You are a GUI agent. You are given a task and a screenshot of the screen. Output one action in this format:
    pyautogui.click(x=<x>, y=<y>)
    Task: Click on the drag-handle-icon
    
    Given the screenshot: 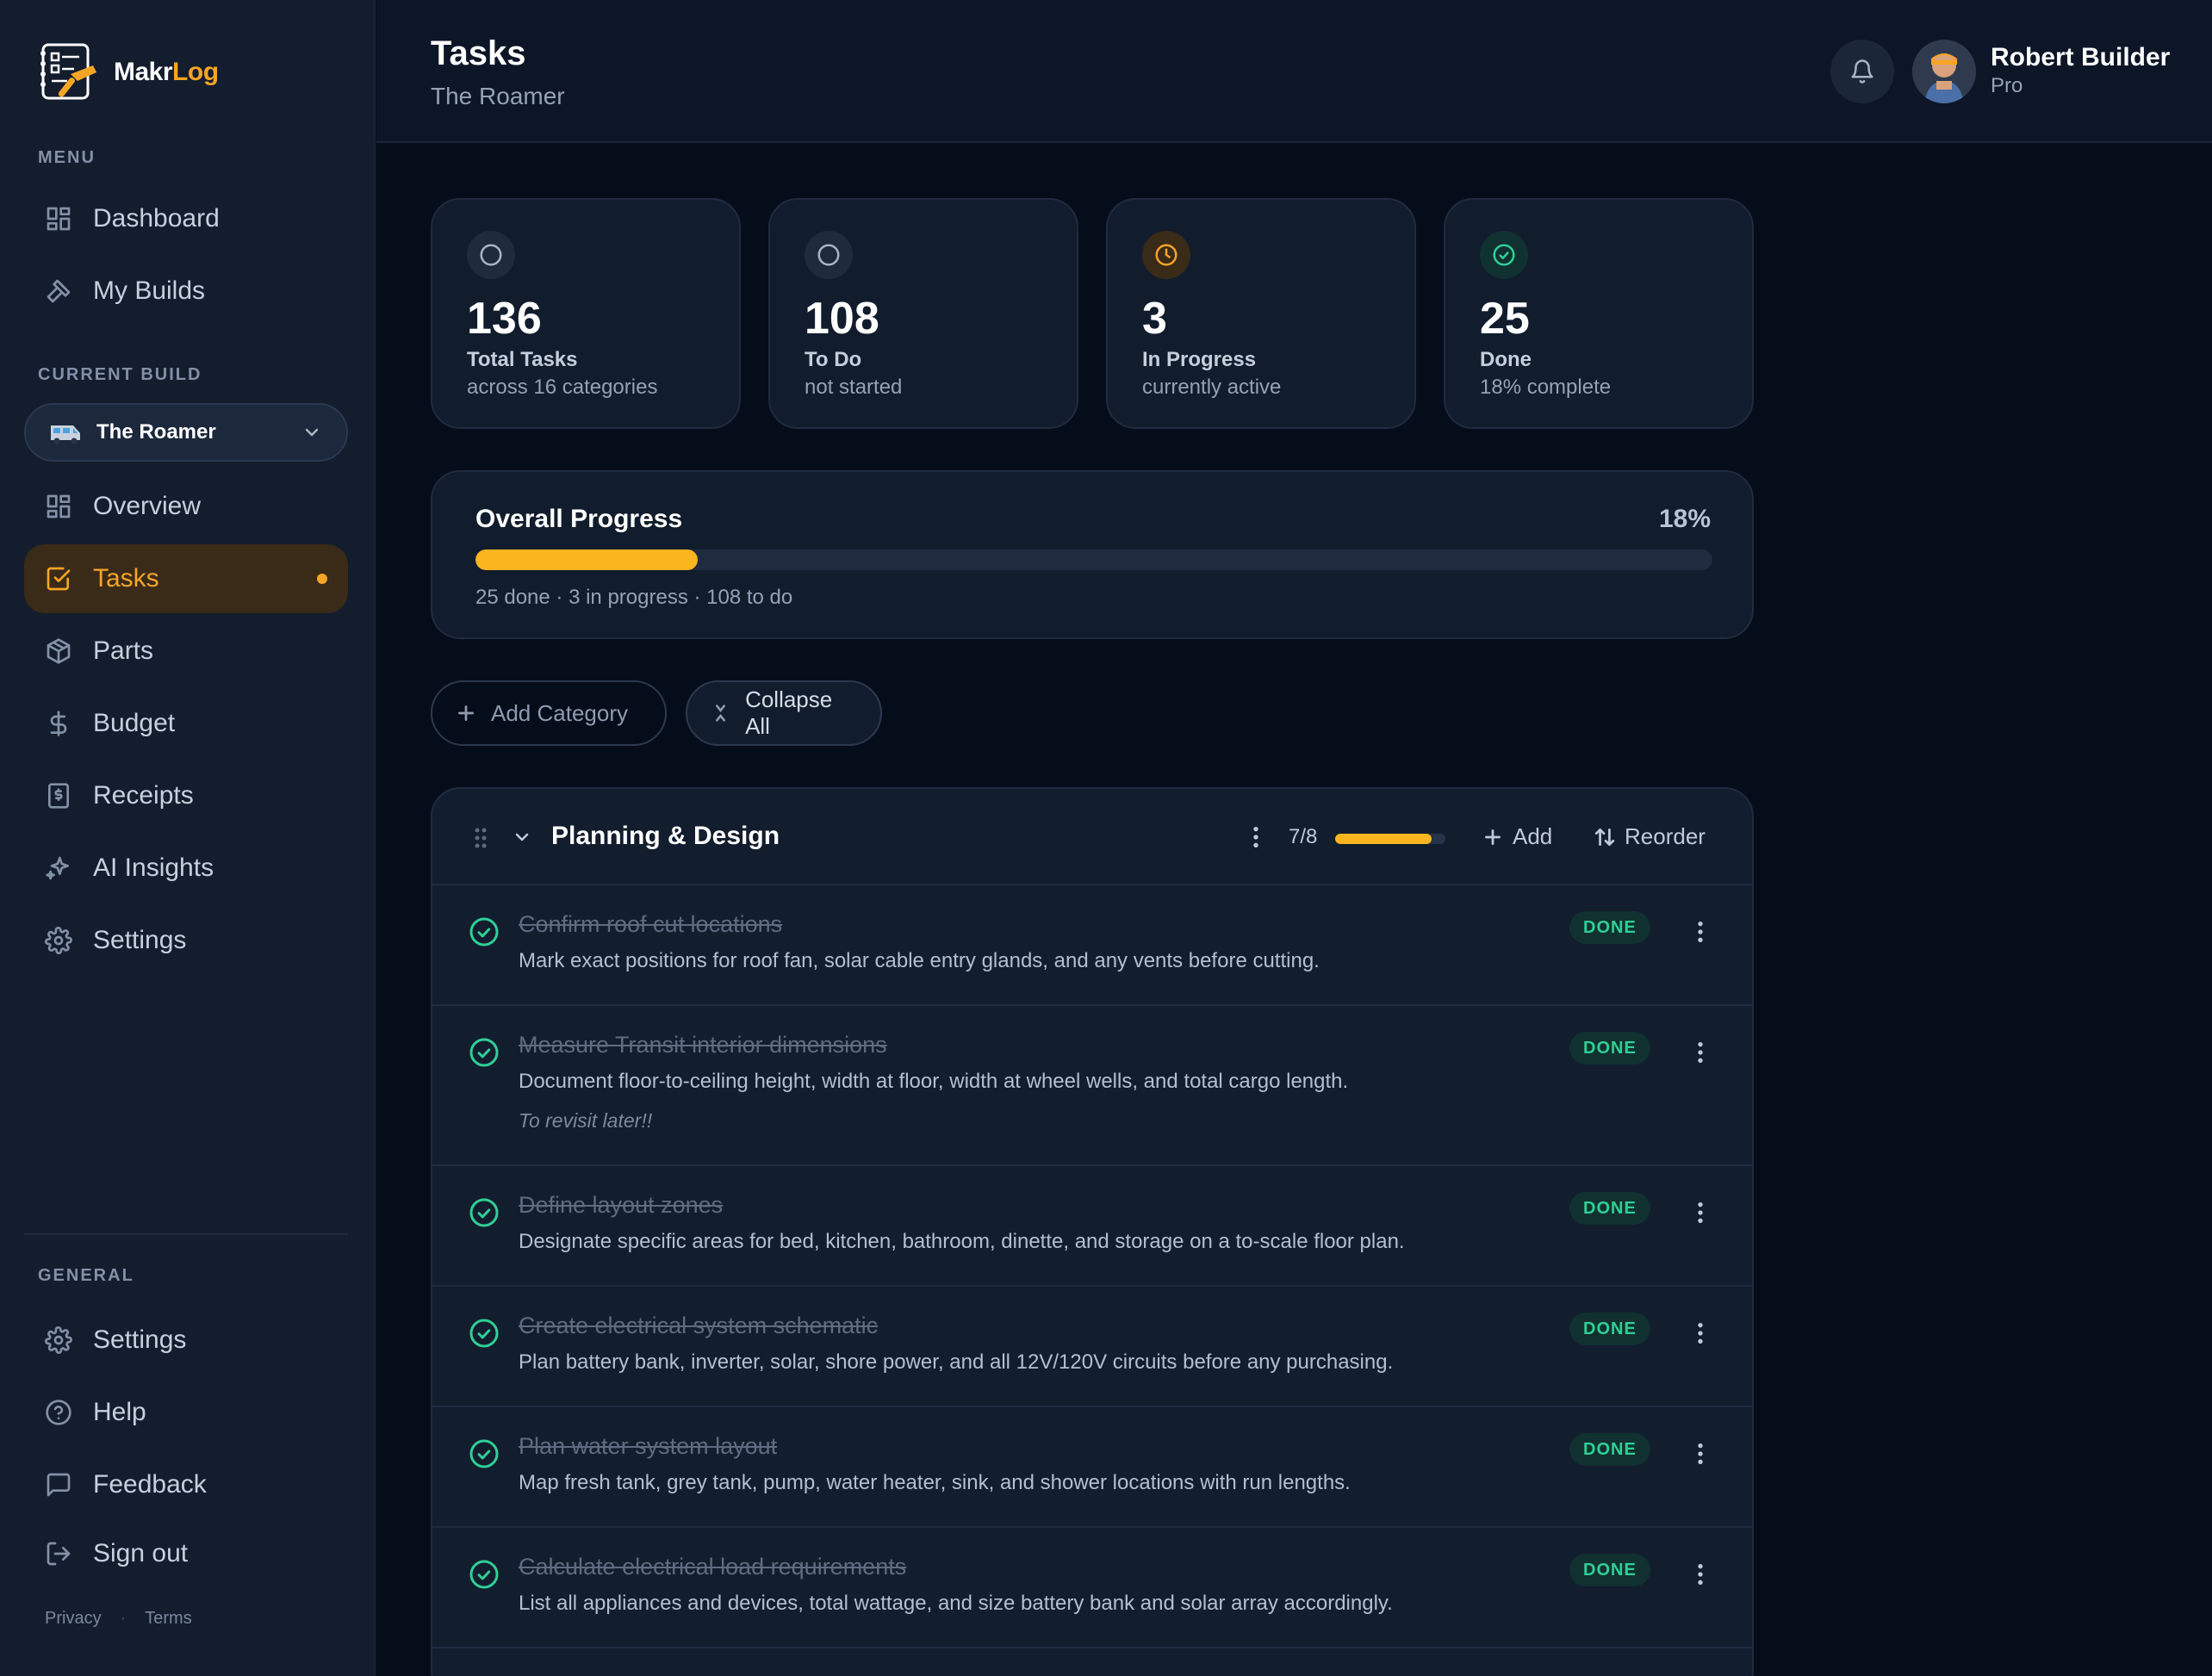 What is the action you would take?
    pyautogui.click(x=480, y=838)
    